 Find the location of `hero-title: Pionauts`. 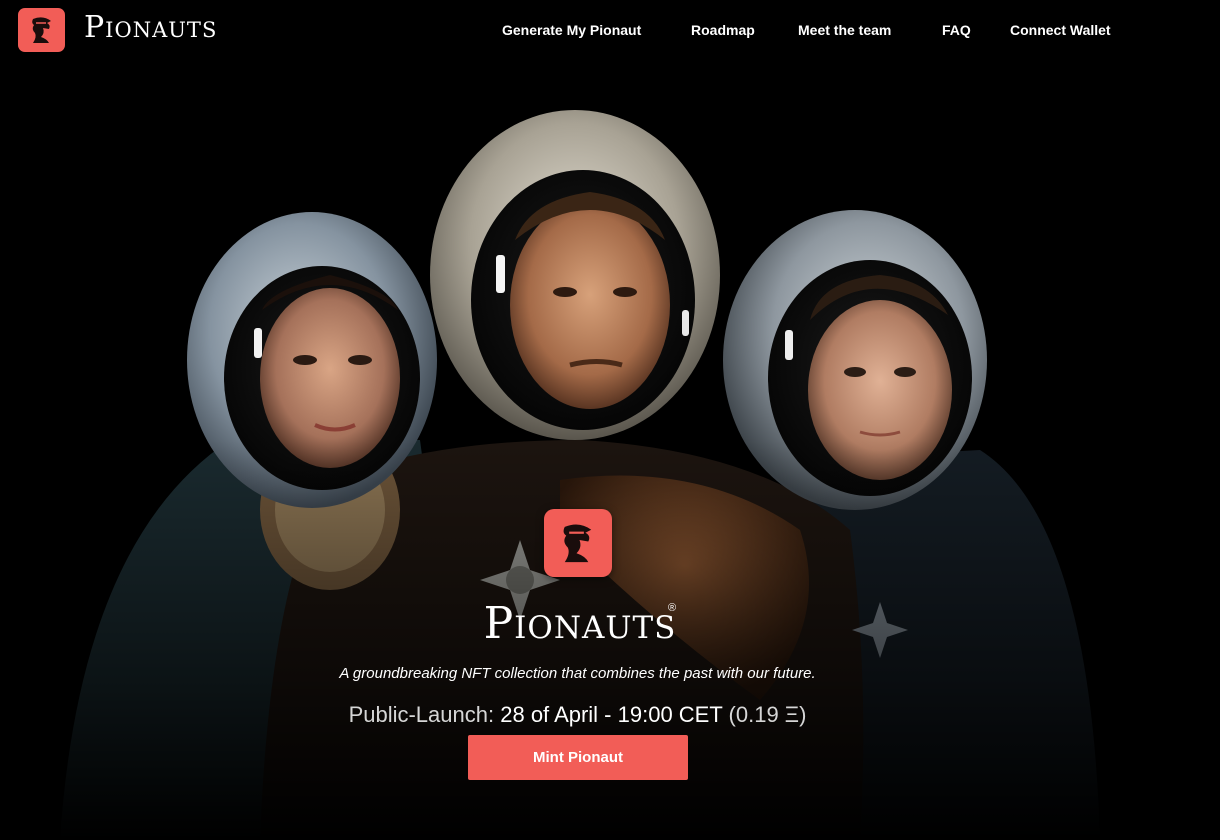

hero-title: Pionauts is located at coordinates (580, 623).